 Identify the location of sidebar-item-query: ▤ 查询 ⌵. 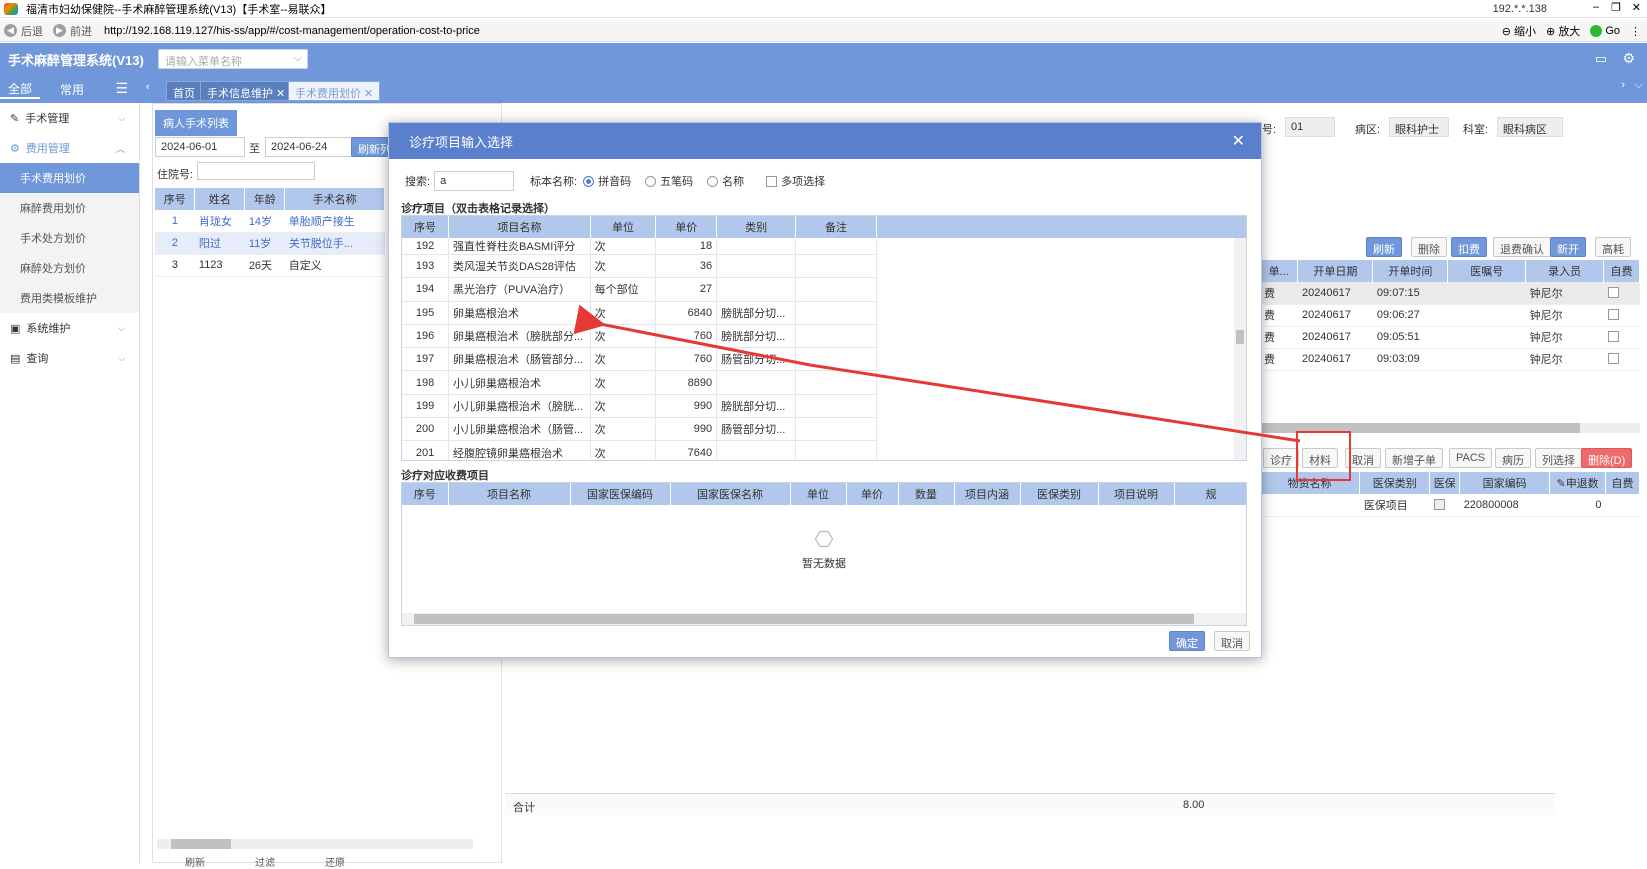
(69, 358).